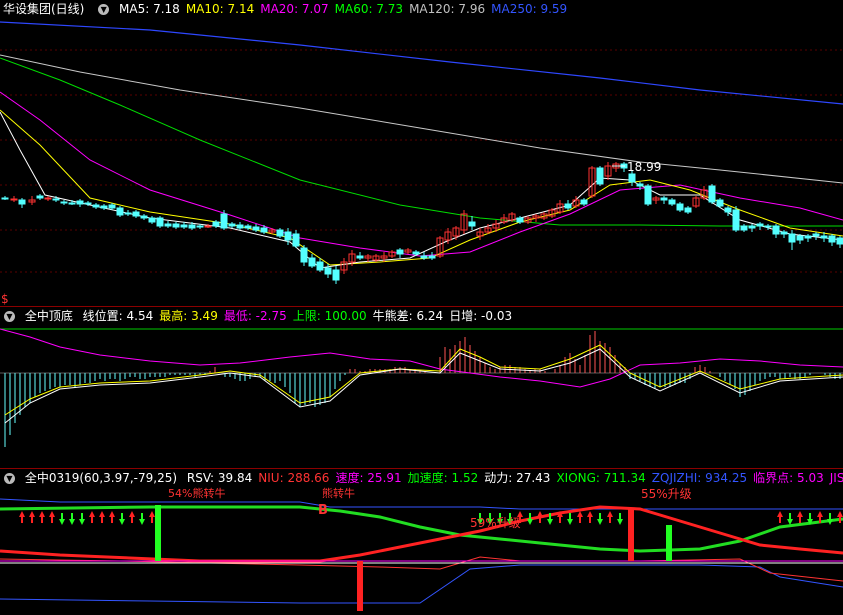 The height and width of the screenshot is (615, 843). Describe the element at coordinates (421, 529) in the screenshot. I see `xiong-line` at that location.